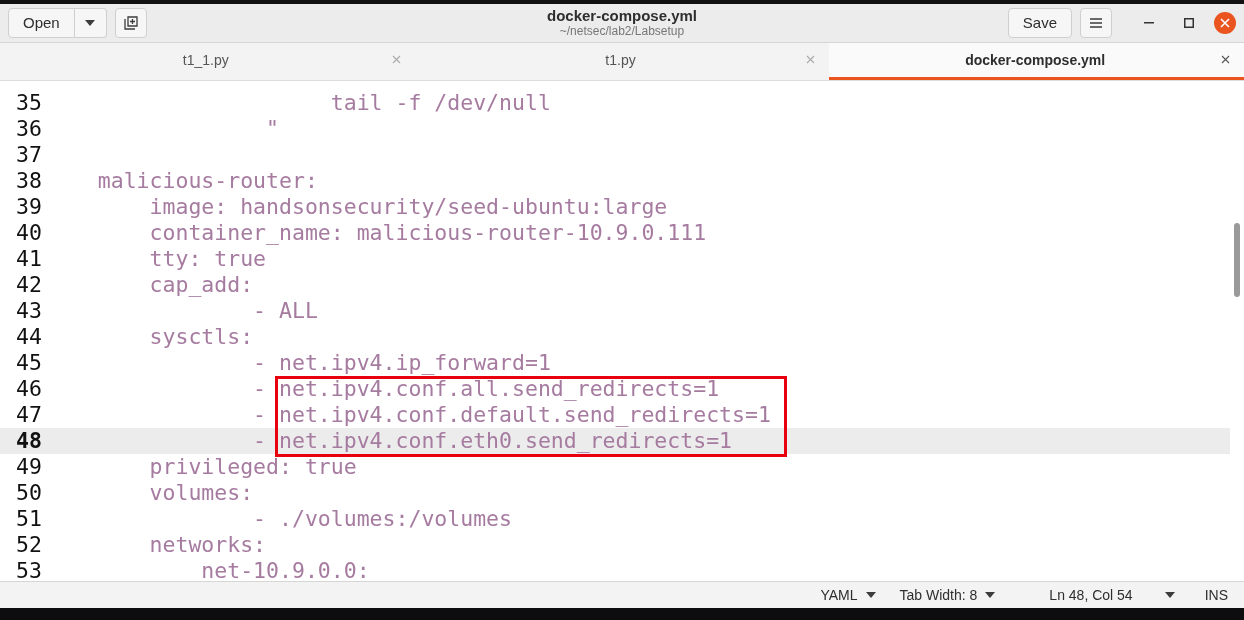 This screenshot has width=1244, height=620. I want to click on line-number: 44, so click(29, 337).